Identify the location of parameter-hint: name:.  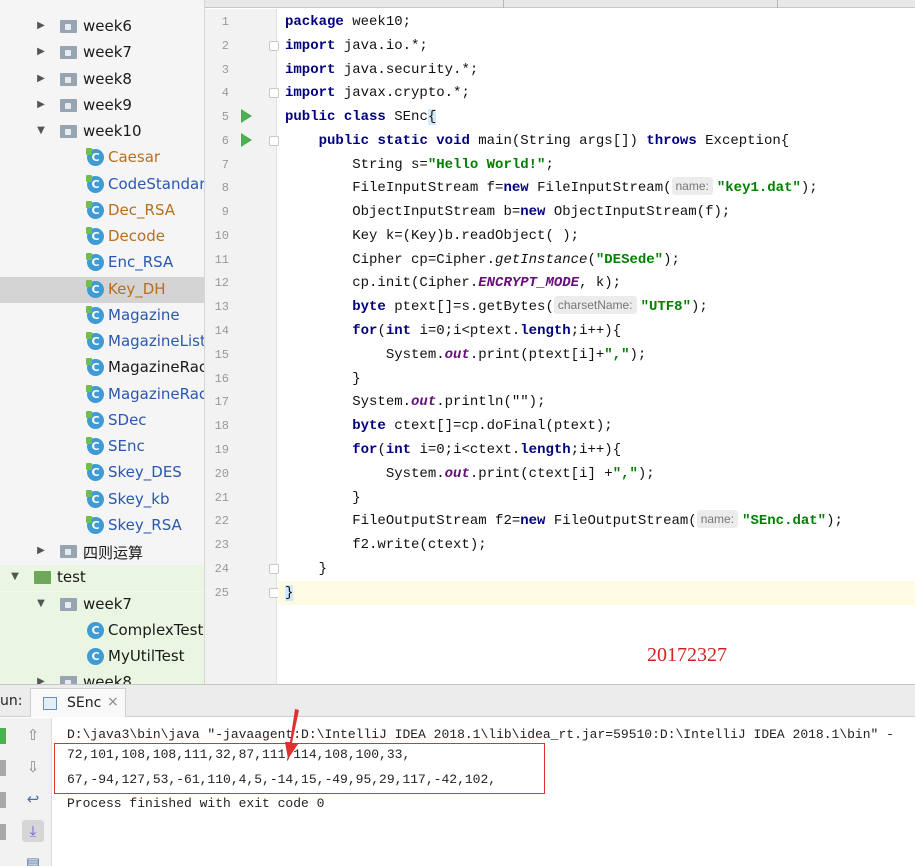
(692, 186).